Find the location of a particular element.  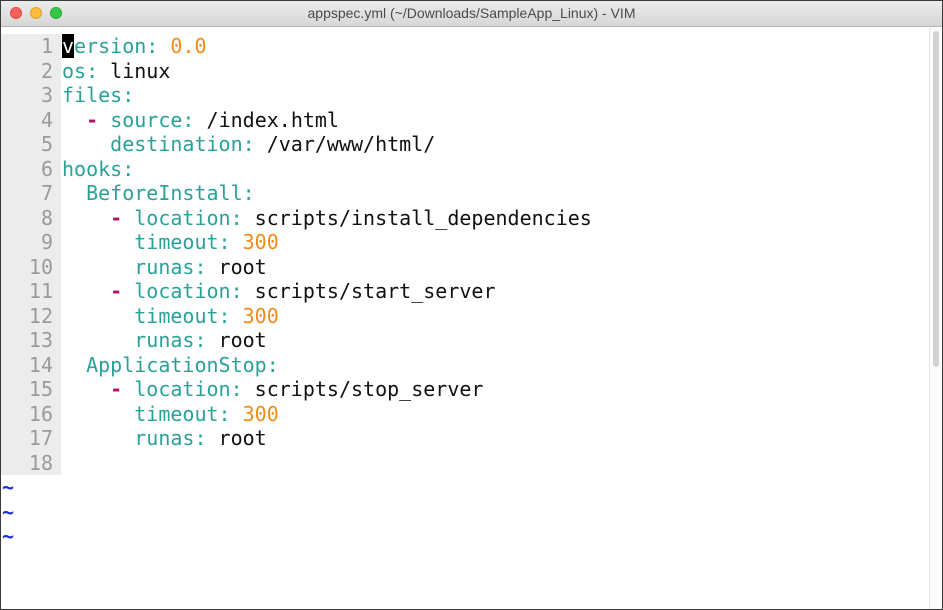

code-line: 16 timeout: 300 is located at coordinates (296, 414).